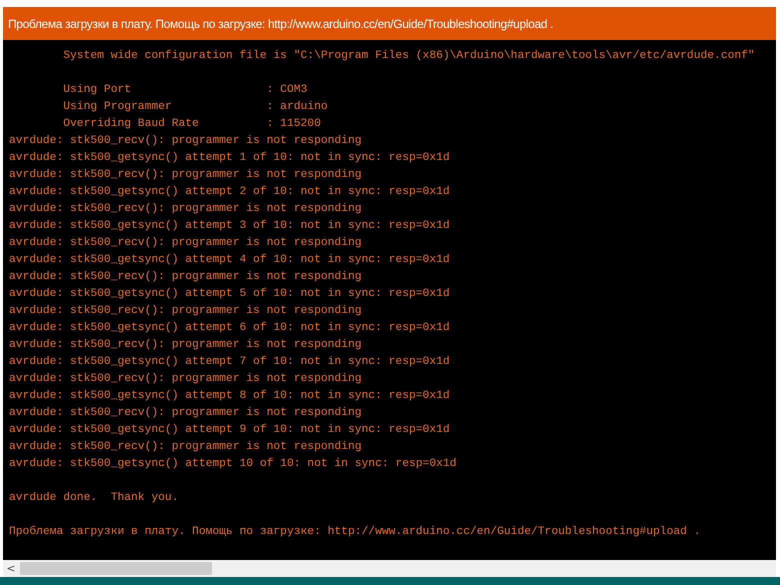  Describe the element at coordinates (195, 107) in the screenshot. I see `console-line: Using Programmer : arduino` at that location.